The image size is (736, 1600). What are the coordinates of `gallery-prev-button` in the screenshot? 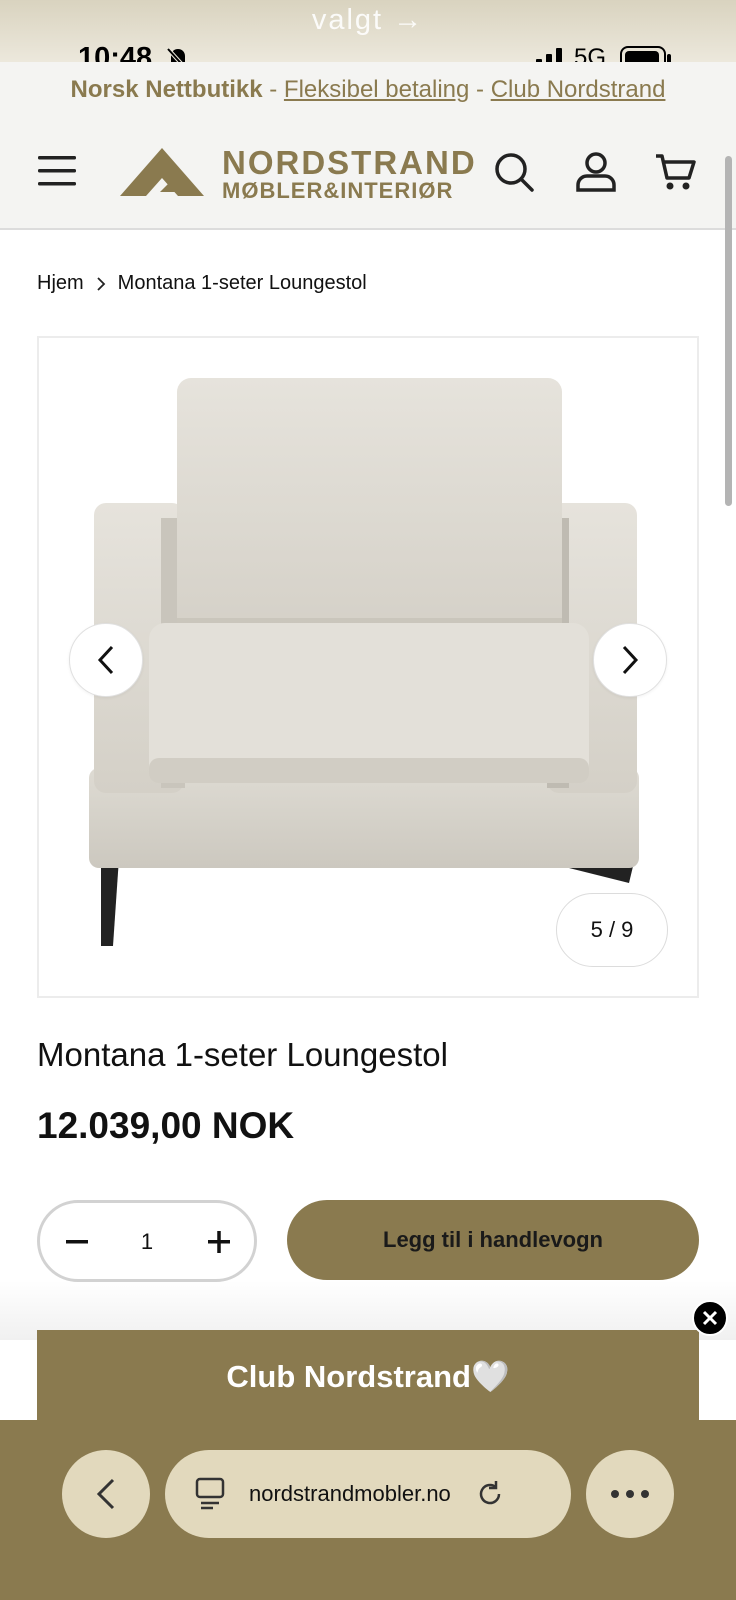 It's located at (106, 660).